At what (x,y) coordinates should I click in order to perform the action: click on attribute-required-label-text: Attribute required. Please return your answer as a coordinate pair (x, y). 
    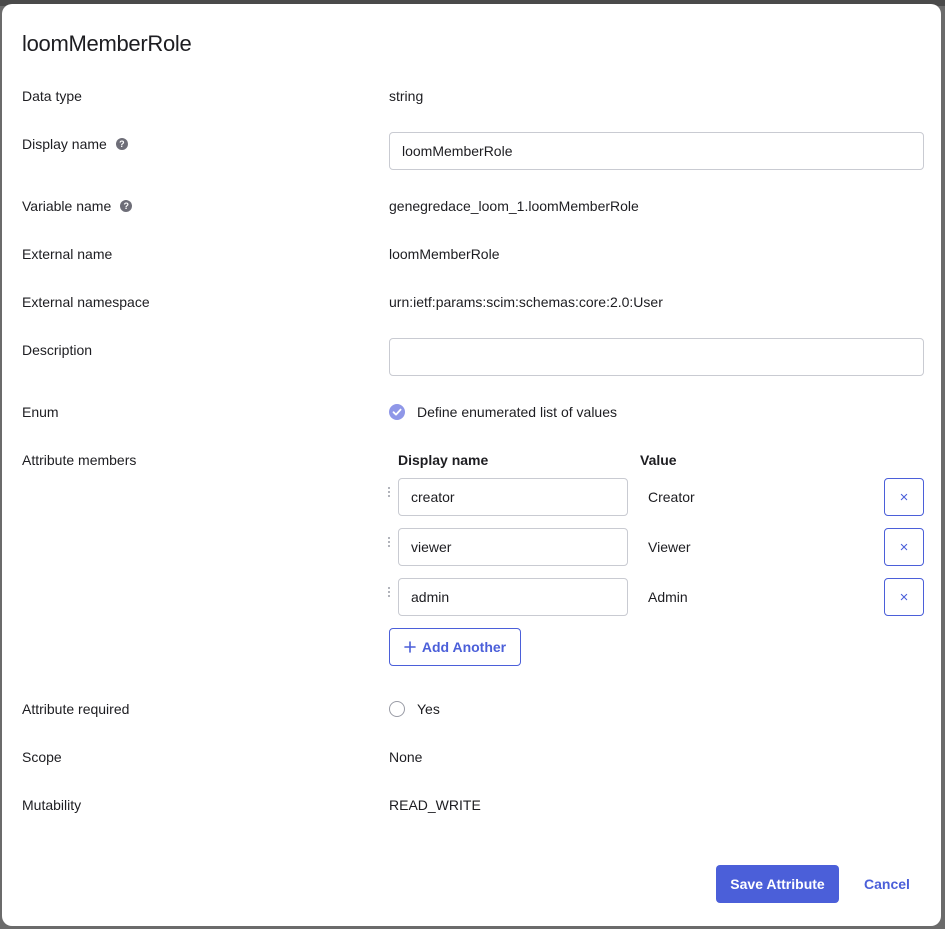
    Looking at the image, I should click on (76, 709).